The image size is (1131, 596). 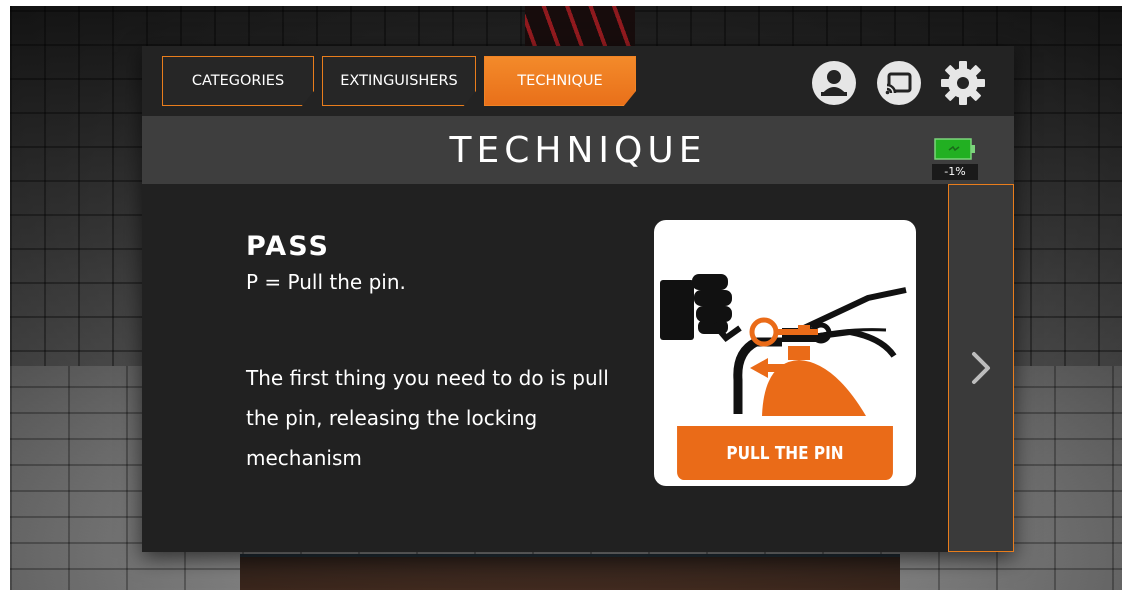 I want to click on tab-categories-label: CATEGORIES, so click(x=238, y=81).